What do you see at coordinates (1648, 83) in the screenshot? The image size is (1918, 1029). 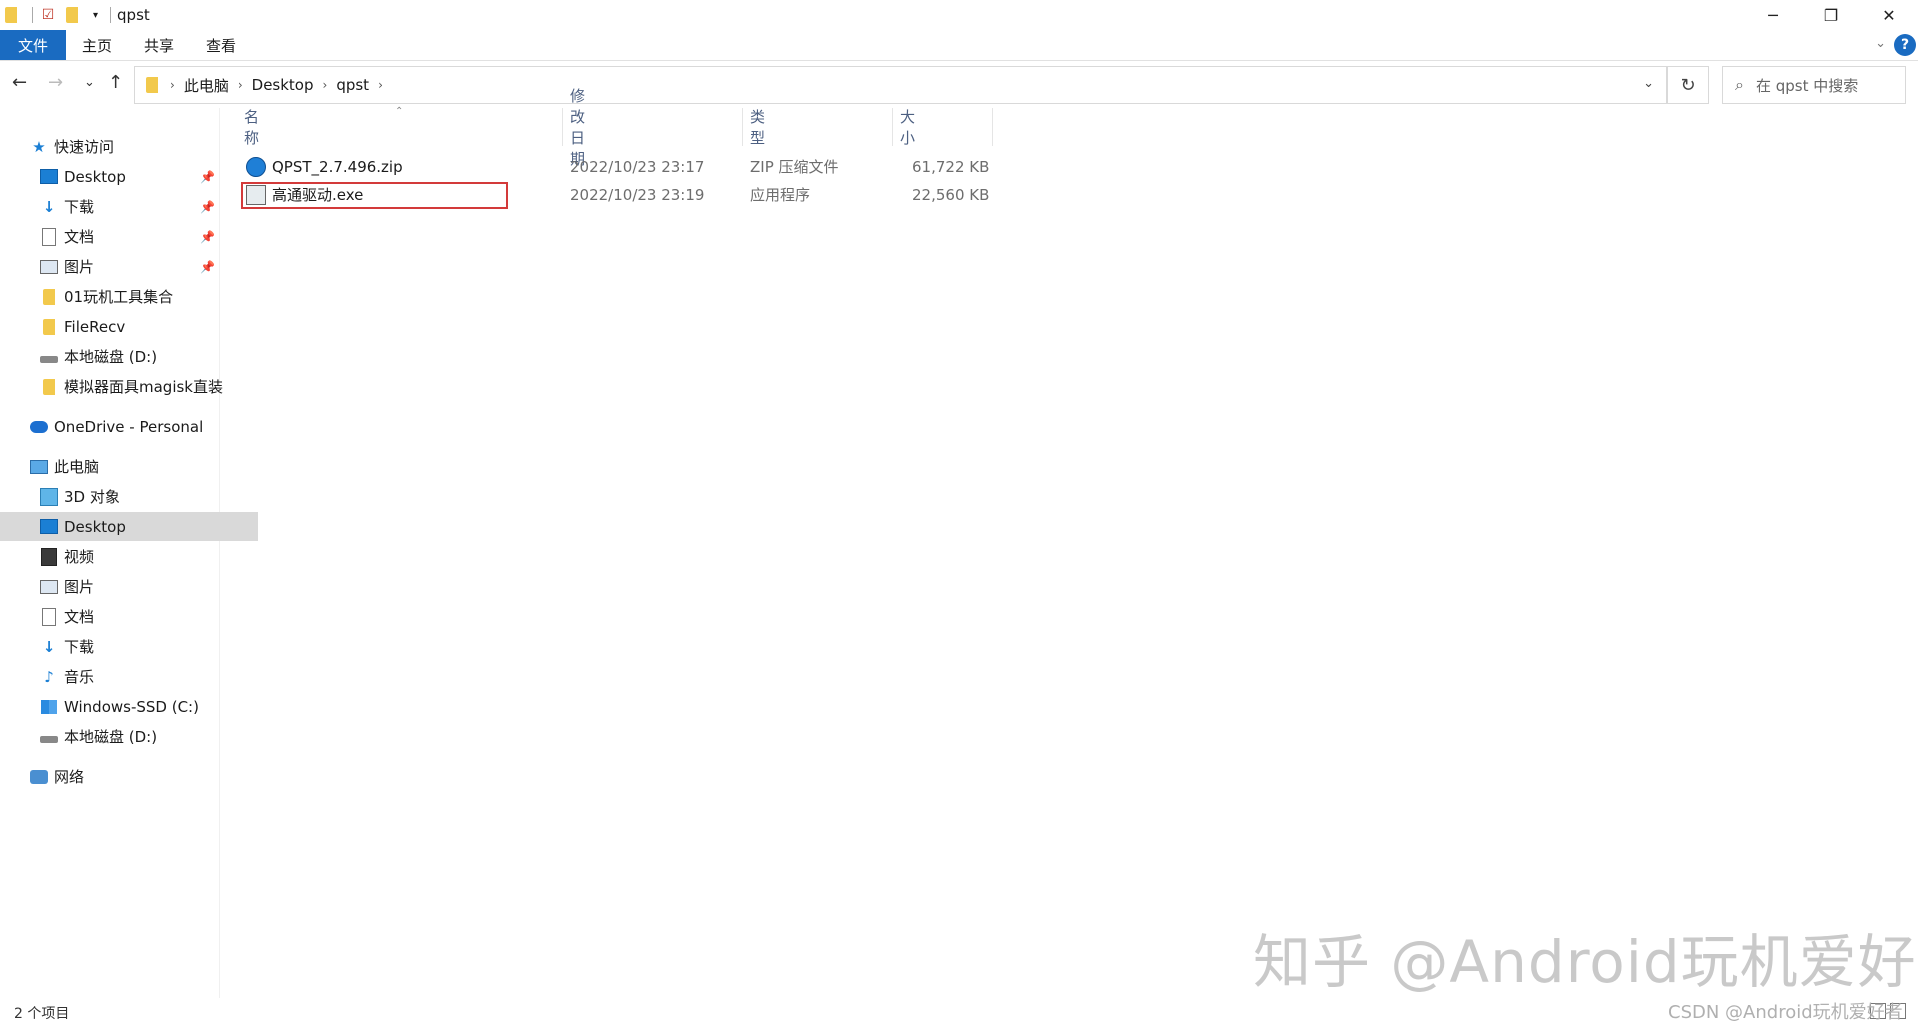 I see `address-dropdown-icon: ⌄` at bounding box center [1648, 83].